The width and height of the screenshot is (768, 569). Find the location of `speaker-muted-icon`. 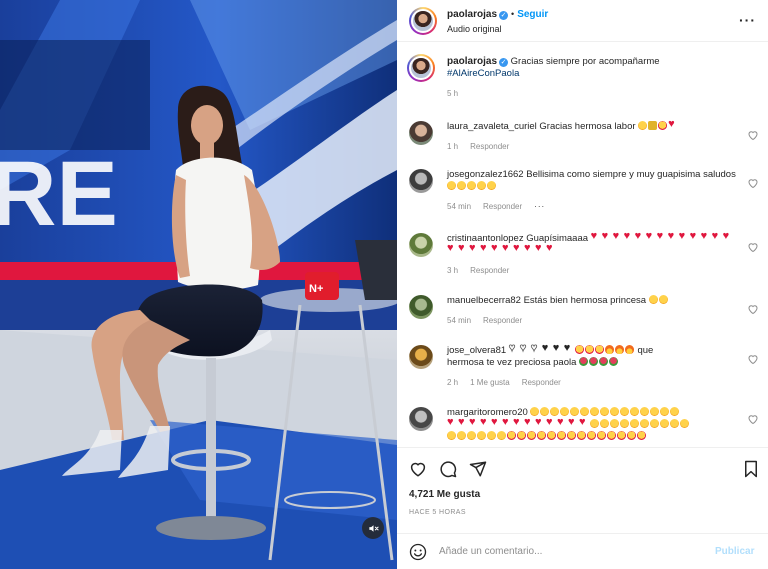

speaker-muted-icon is located at coordinates (373, 528).